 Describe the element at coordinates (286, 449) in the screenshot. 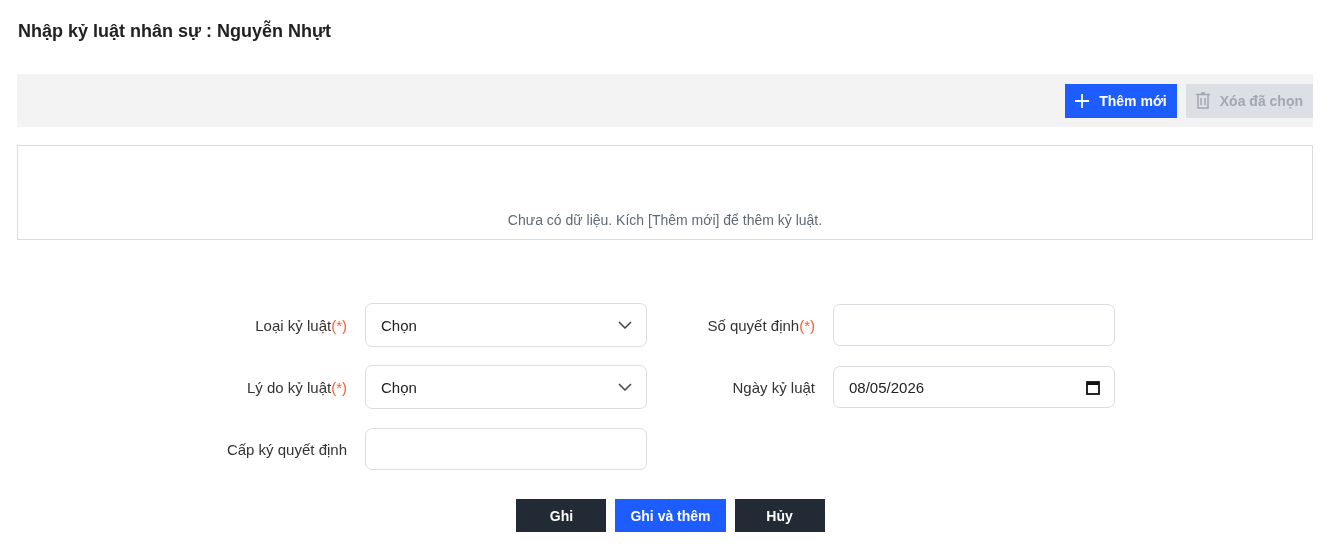

I see `field-label: Cấp ký quyết định` at that location.